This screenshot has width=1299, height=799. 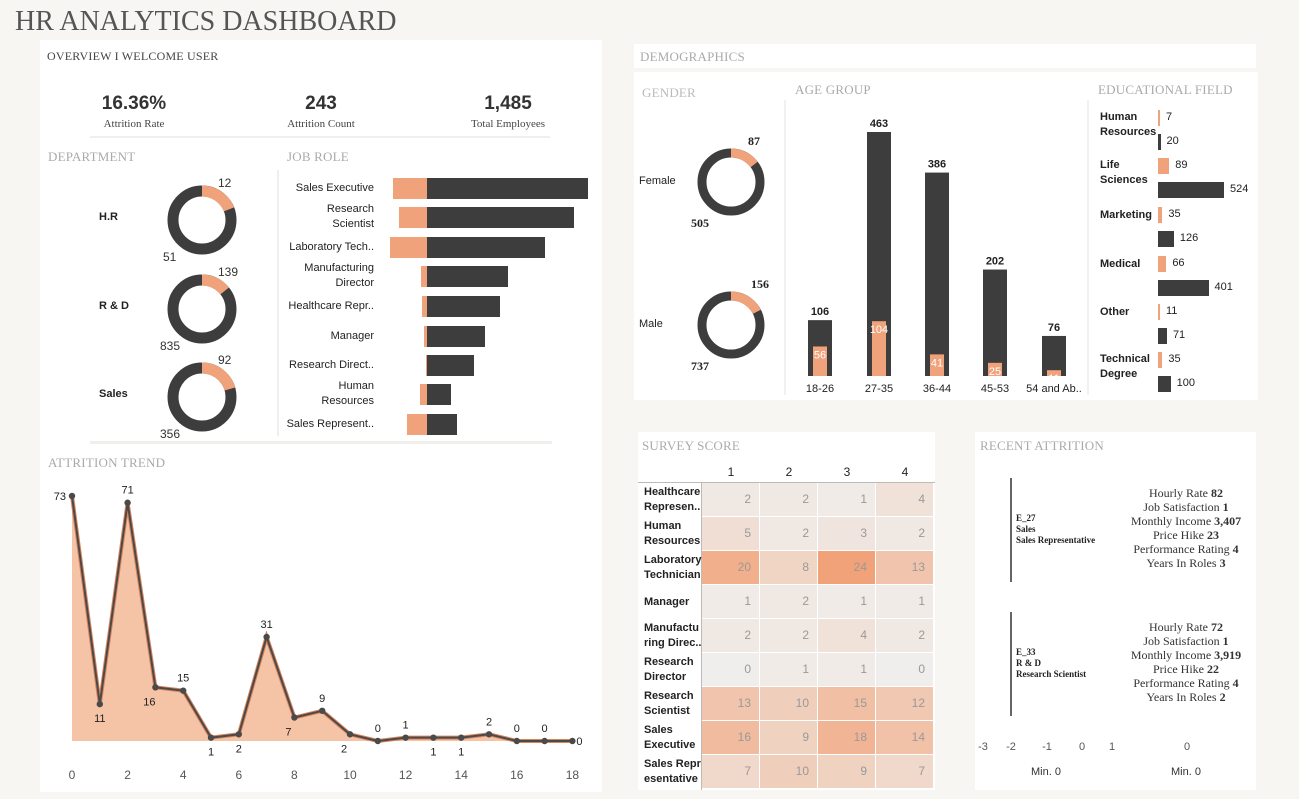 What do you see at coordinates (352, 335) in the screenshot?
I see `job-role-label: Manager` at bounding box center [352, 335].